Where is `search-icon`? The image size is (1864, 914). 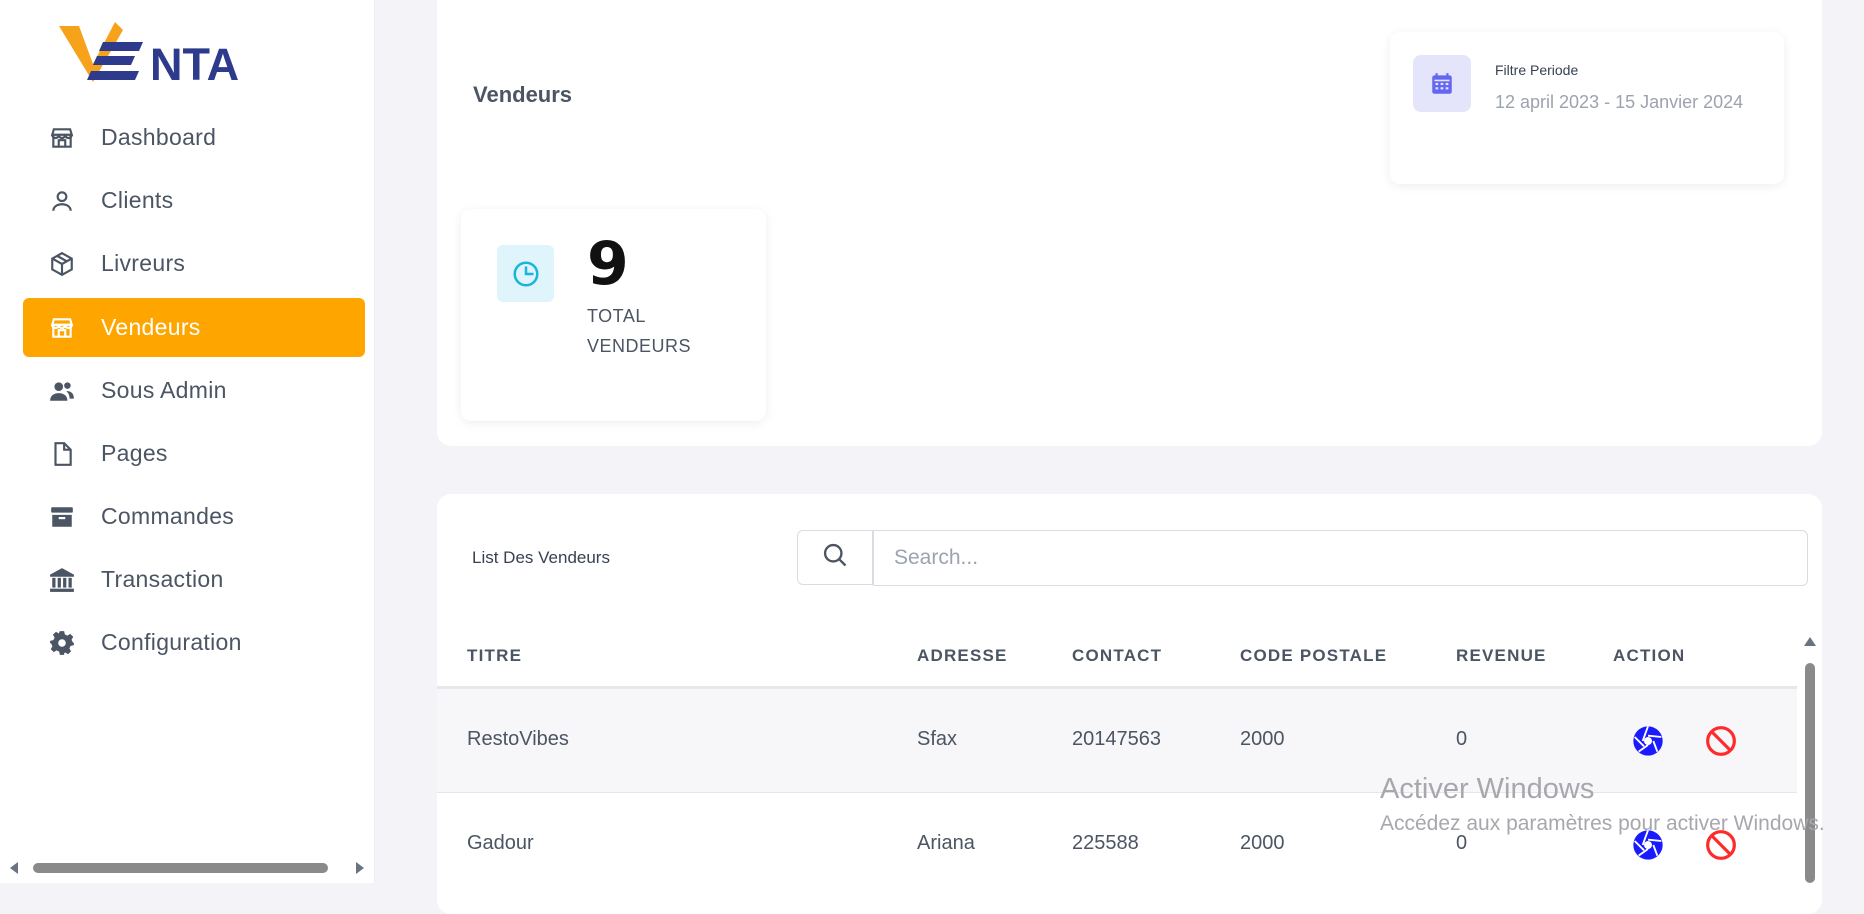 search-icon is located at coordinates (835, 557).